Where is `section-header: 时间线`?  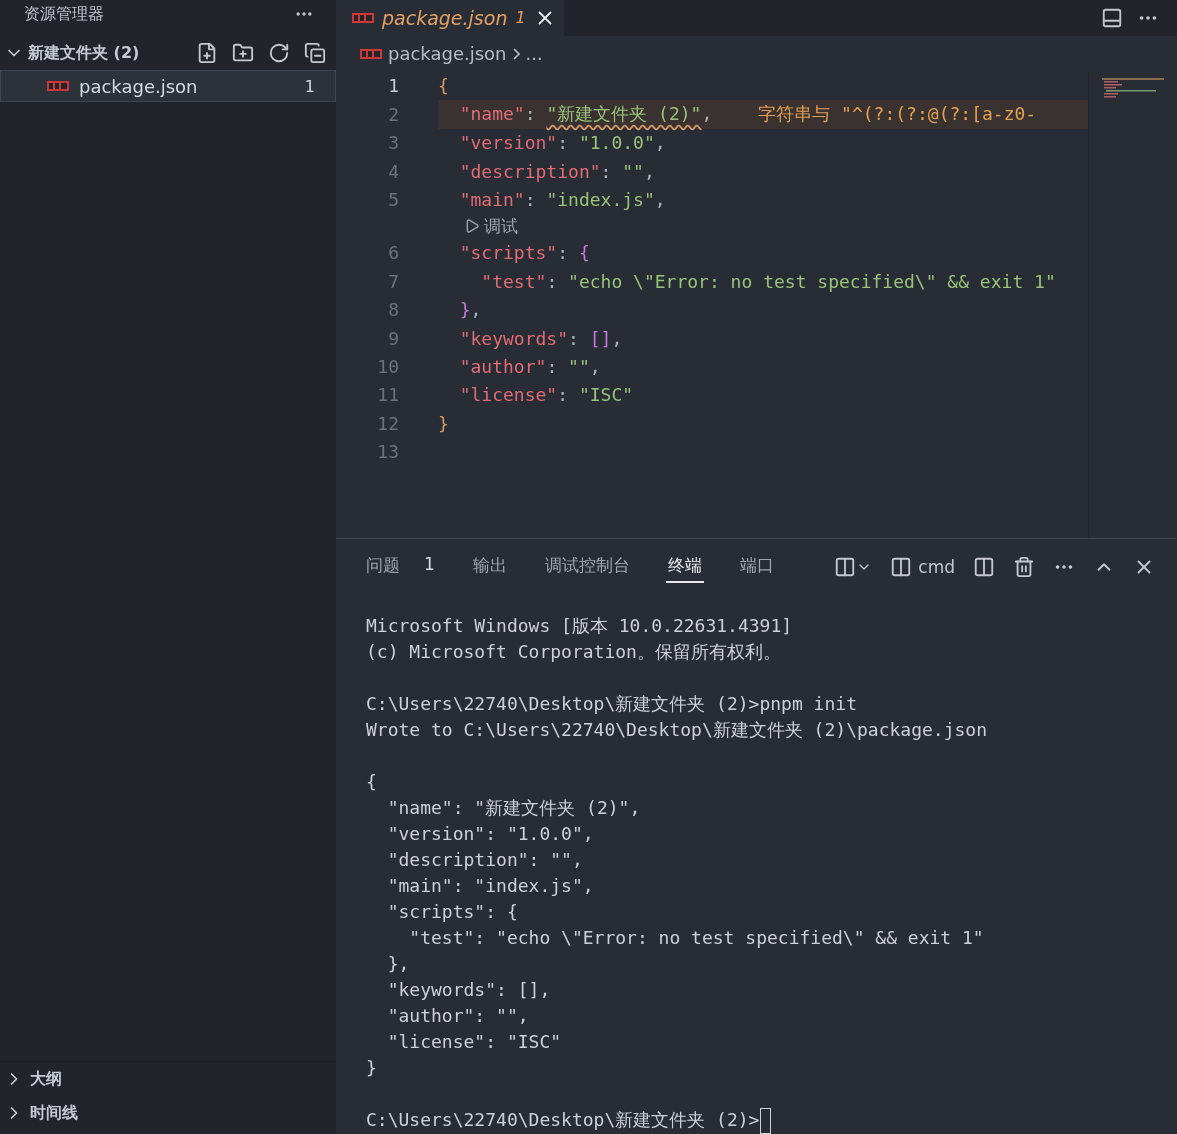 section-header: 时间线 is located at coordinates (168, 1113).